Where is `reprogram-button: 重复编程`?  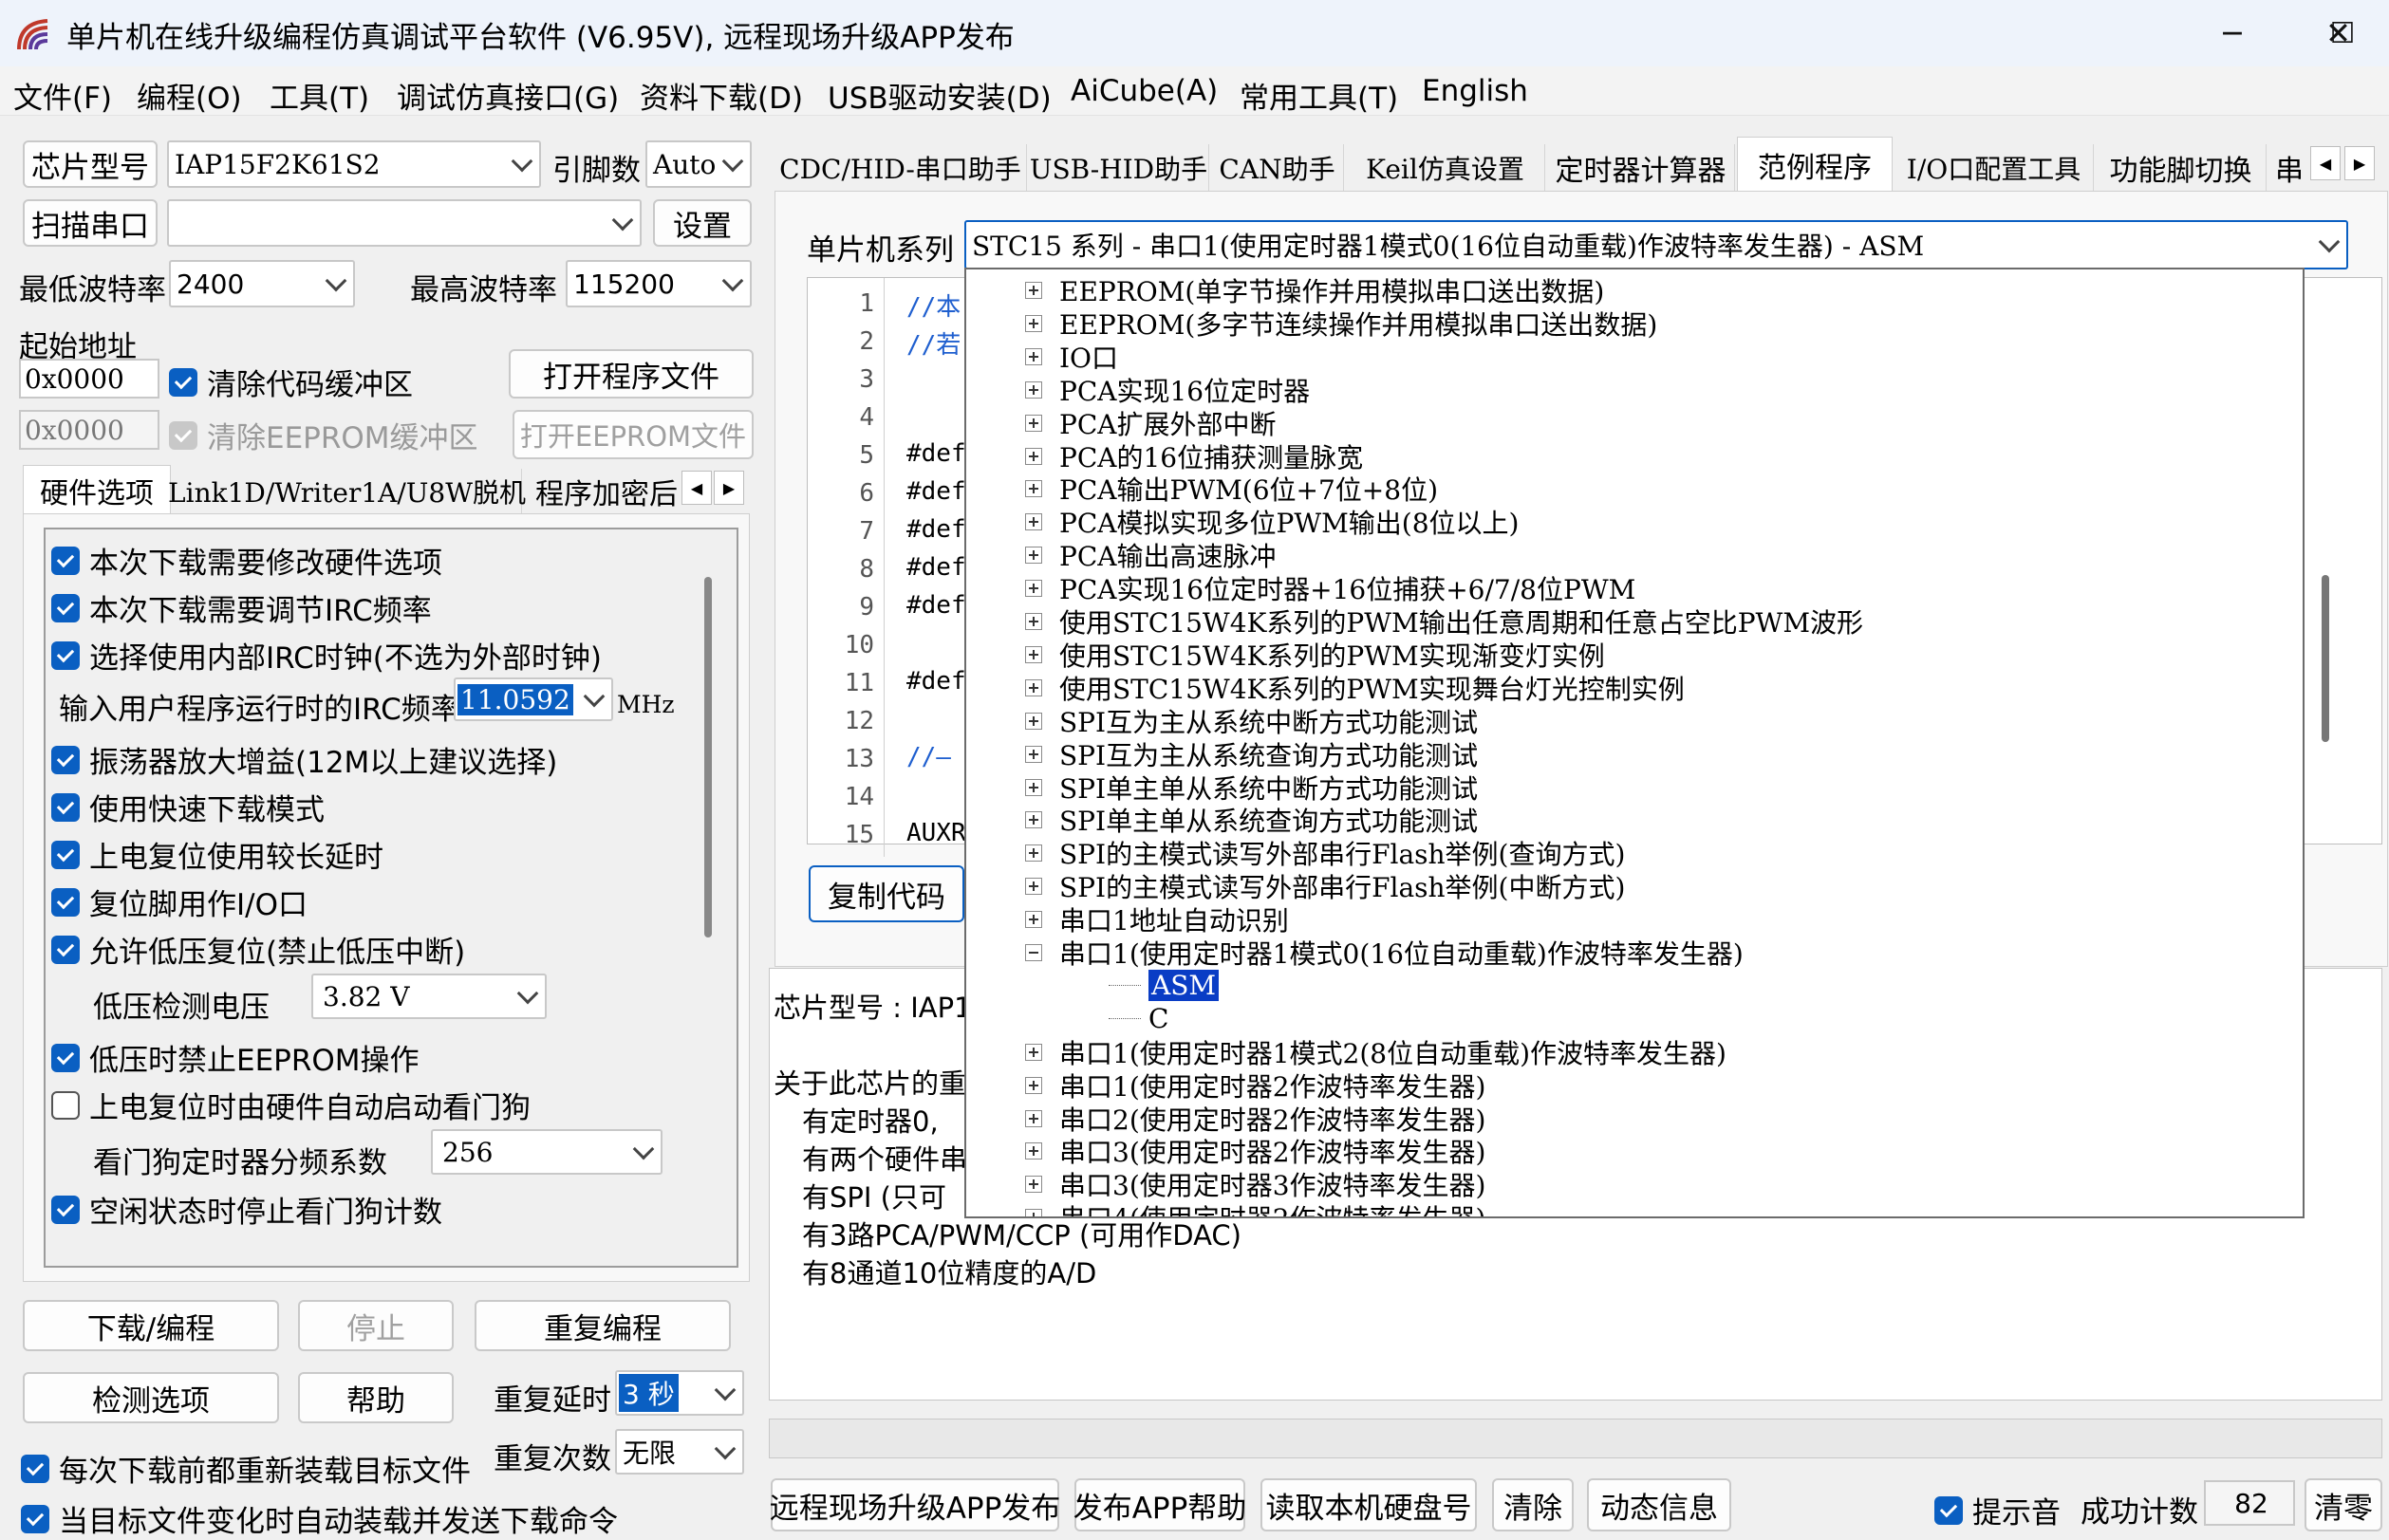
reprogram-button: 重复编程 is located at coordinates (603, 1325).